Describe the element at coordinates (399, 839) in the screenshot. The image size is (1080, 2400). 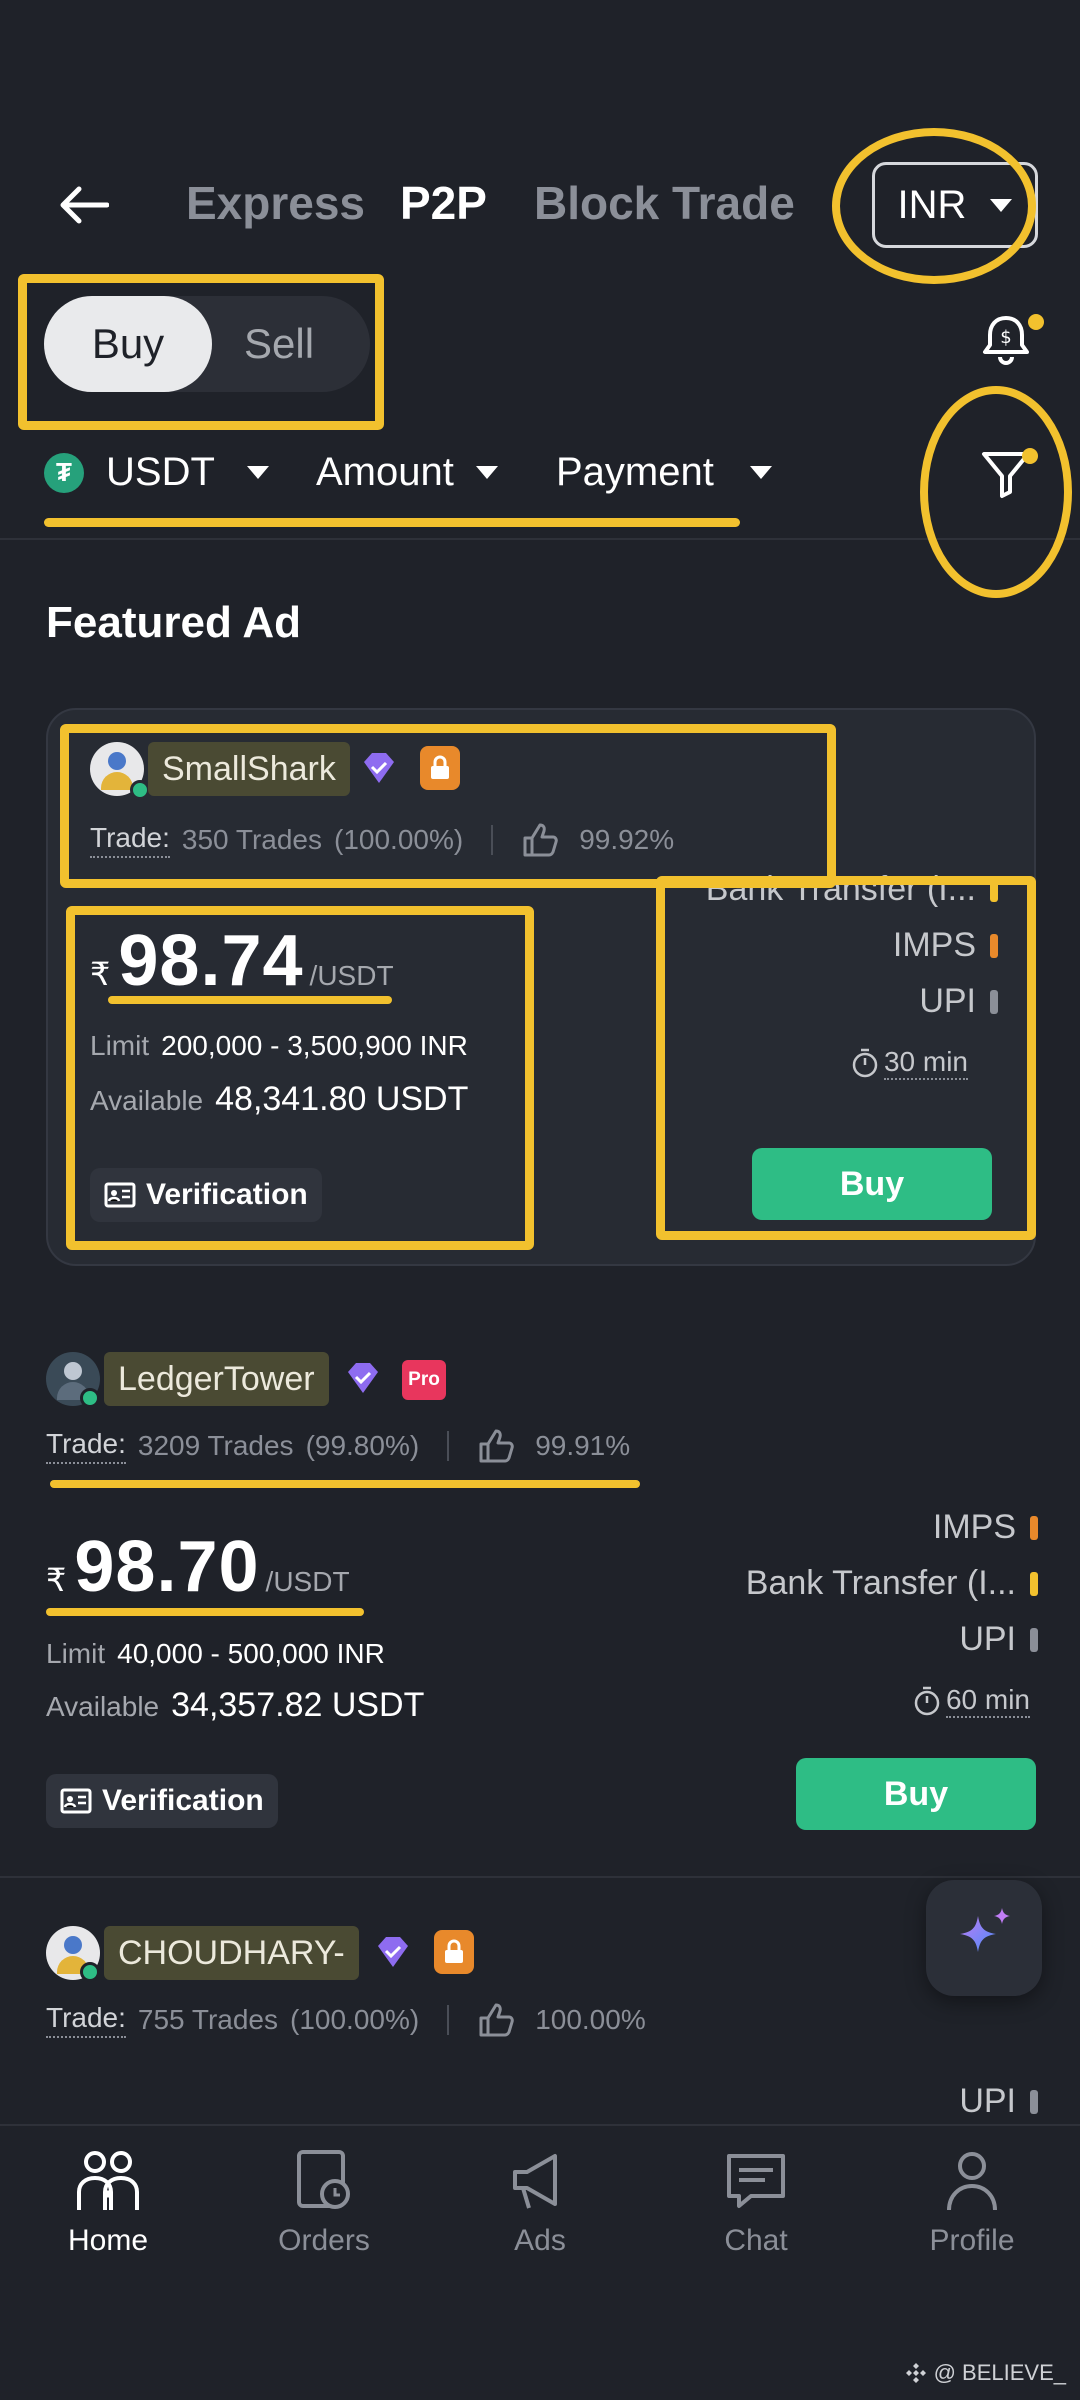
I see `completion-rate: (100.00%)` at that location.